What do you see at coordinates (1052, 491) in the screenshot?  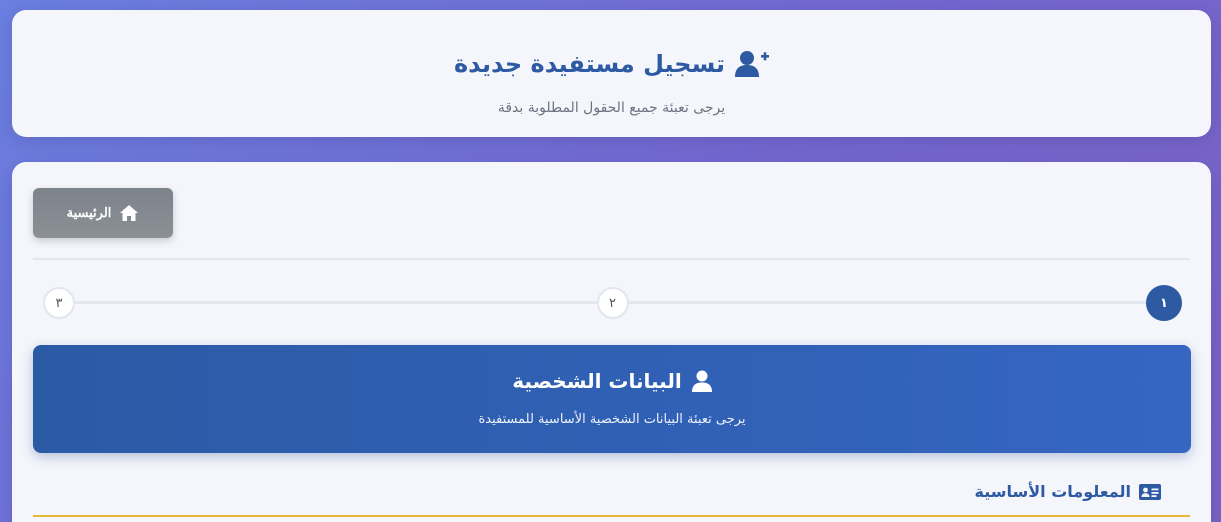 I see `subsection-title: المعلومات الأساسية` at bounding box center [1052, 491].